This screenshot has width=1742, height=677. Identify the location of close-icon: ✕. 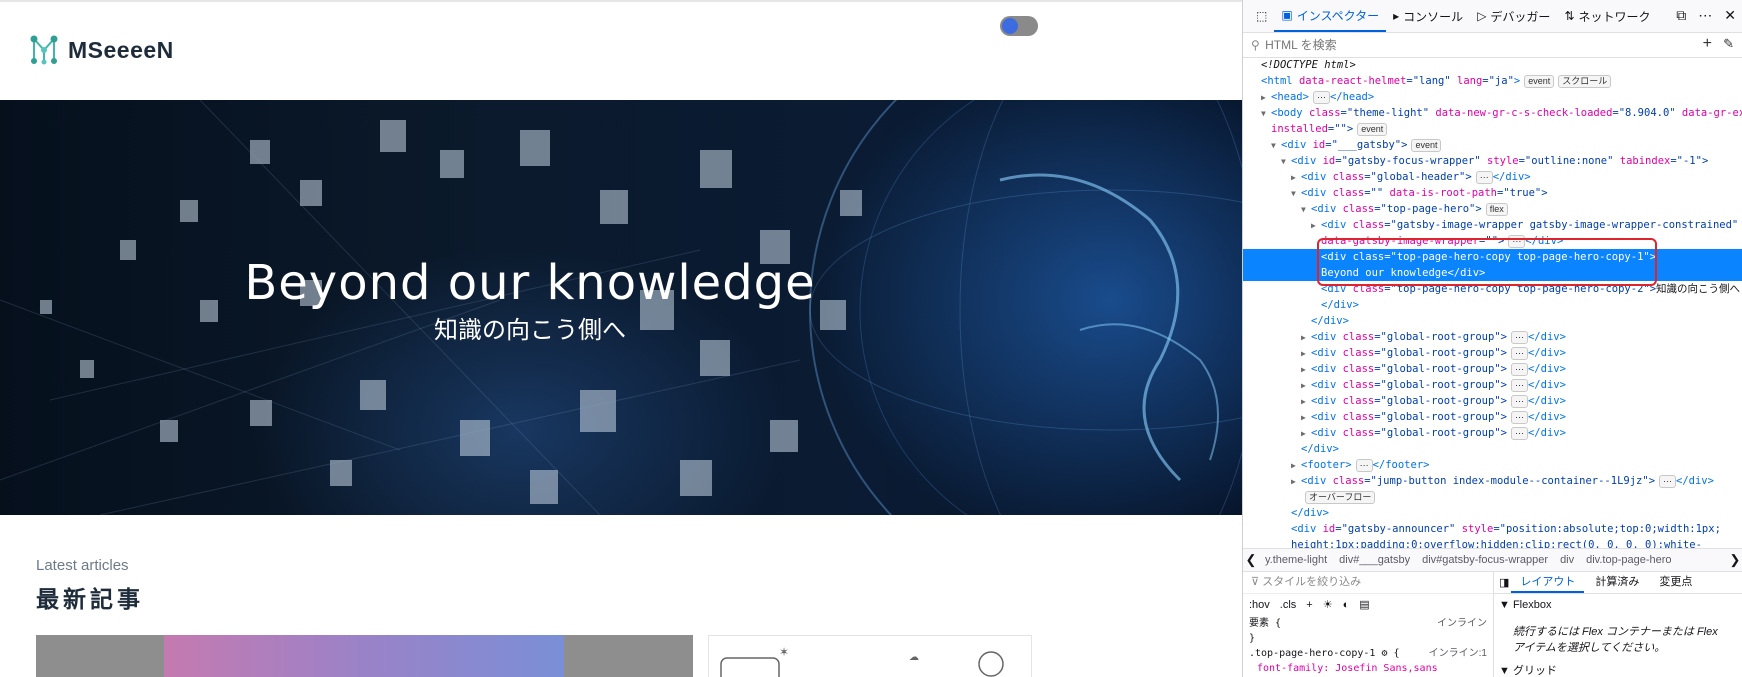
(1730, 15).